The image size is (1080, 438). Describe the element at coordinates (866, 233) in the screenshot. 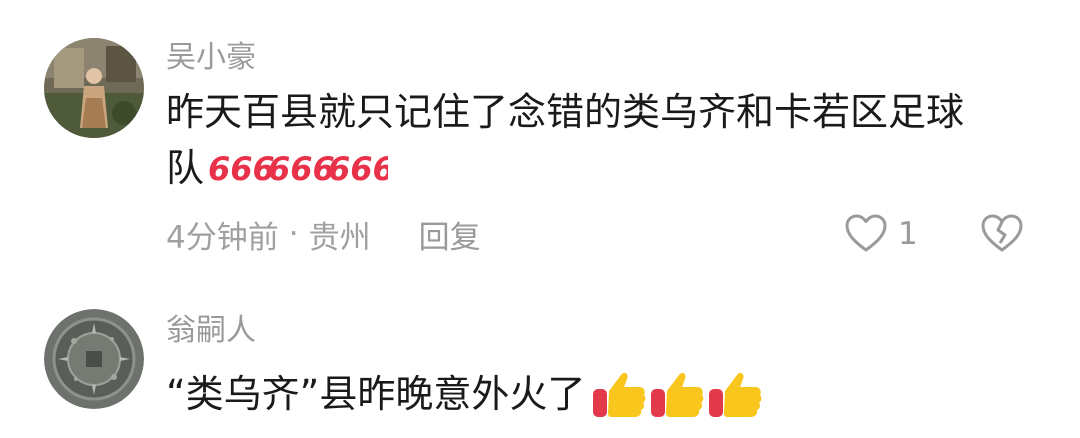

I see `heart-icon` at that location.